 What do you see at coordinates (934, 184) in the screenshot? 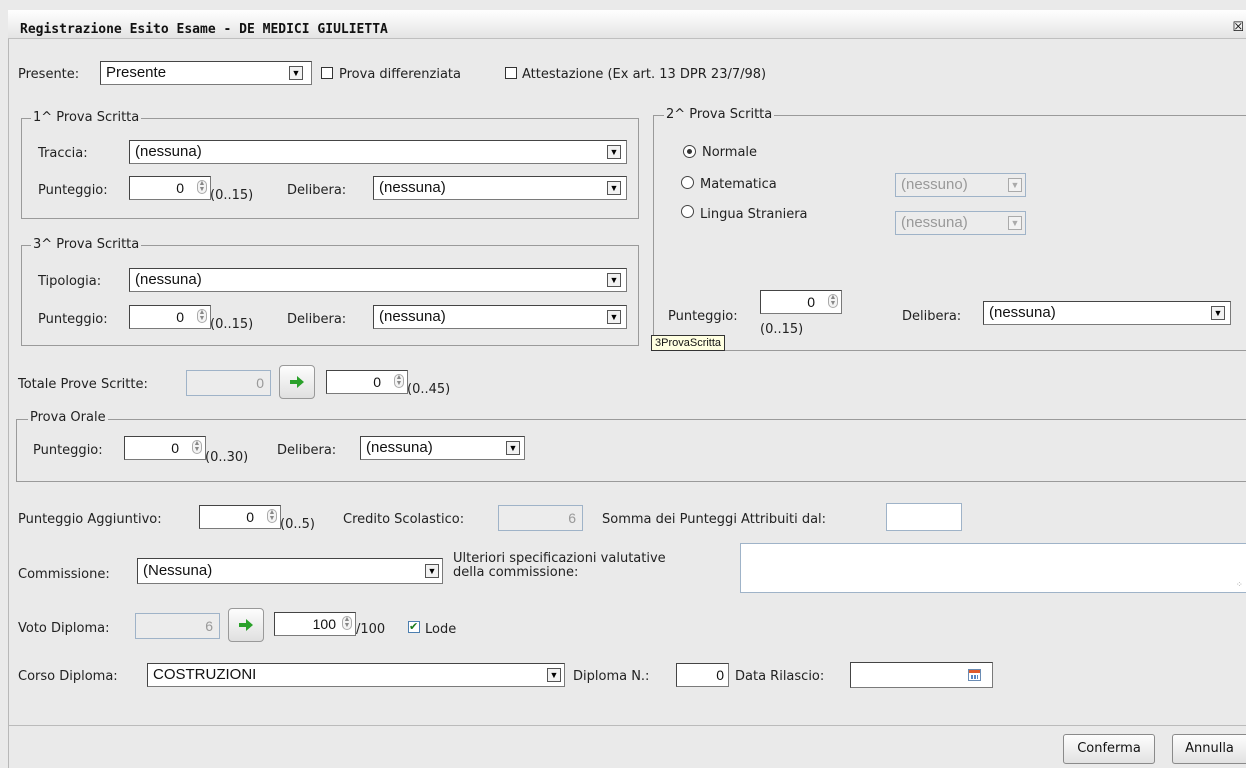
I see `matematica-select-value: (nessuno)` at bounding box center [934, 184].